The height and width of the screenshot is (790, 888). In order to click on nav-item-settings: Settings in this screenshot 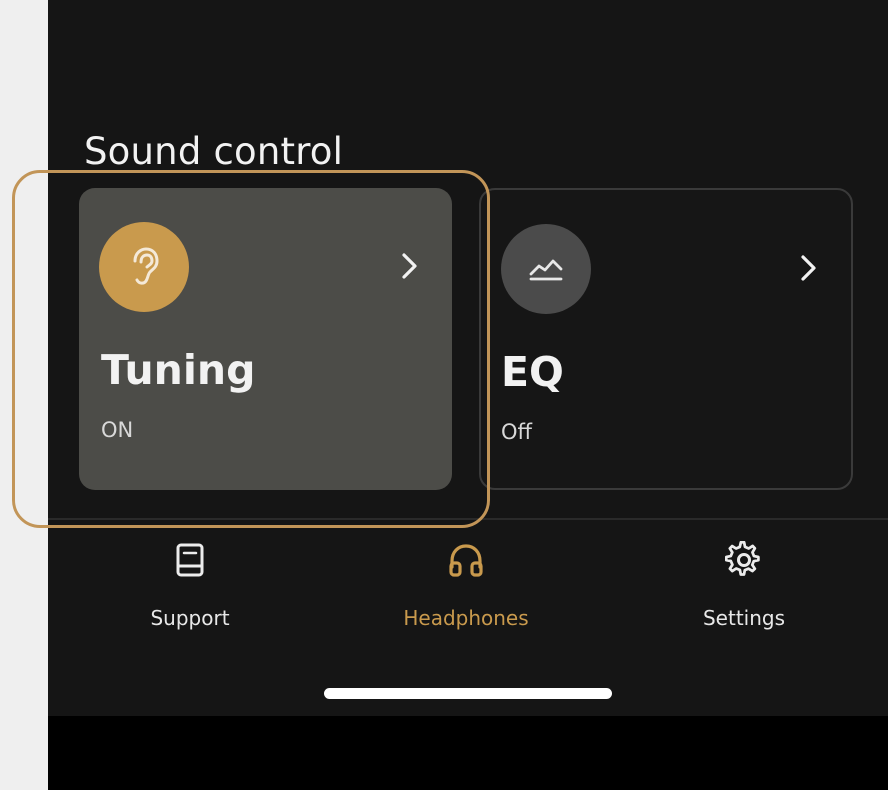, I will do `click(744, 590)`.